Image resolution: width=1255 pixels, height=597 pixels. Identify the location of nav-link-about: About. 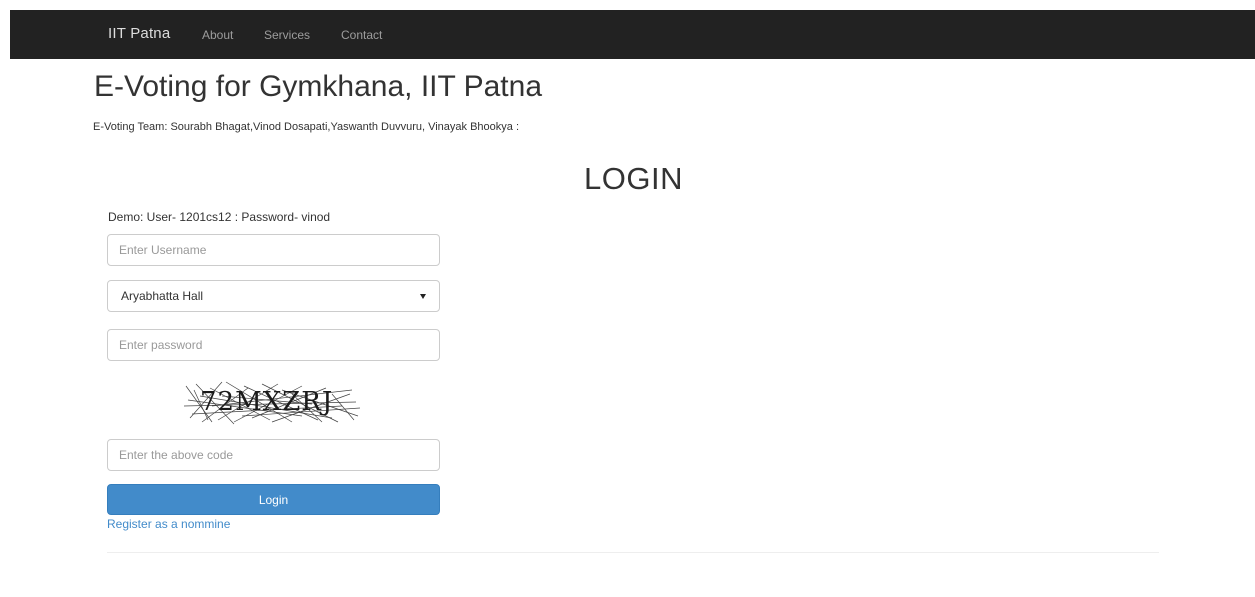
(217, 35).